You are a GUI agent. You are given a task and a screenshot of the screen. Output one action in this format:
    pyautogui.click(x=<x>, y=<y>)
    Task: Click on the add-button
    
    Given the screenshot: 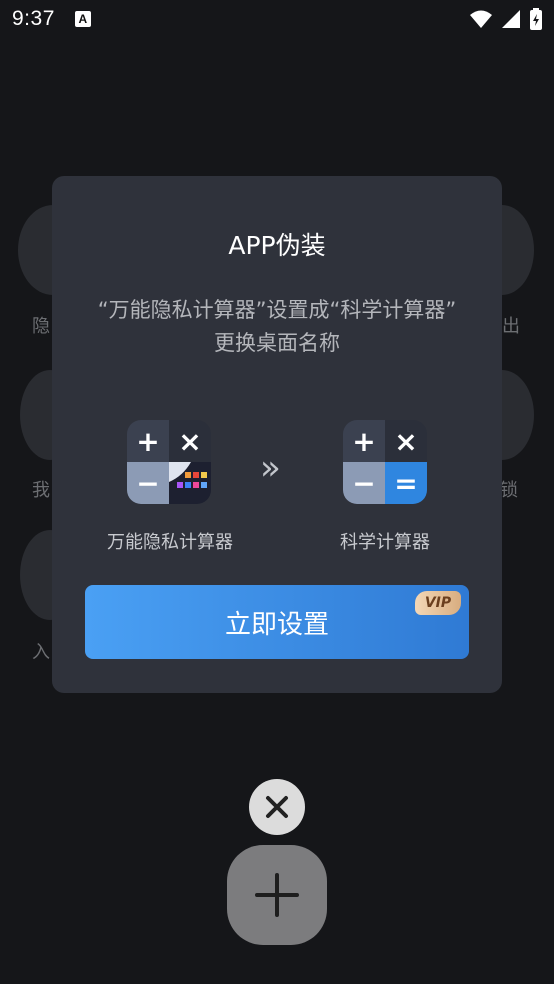 What is the action you would take?
    pyautogui.click(x=277, y=895)
    